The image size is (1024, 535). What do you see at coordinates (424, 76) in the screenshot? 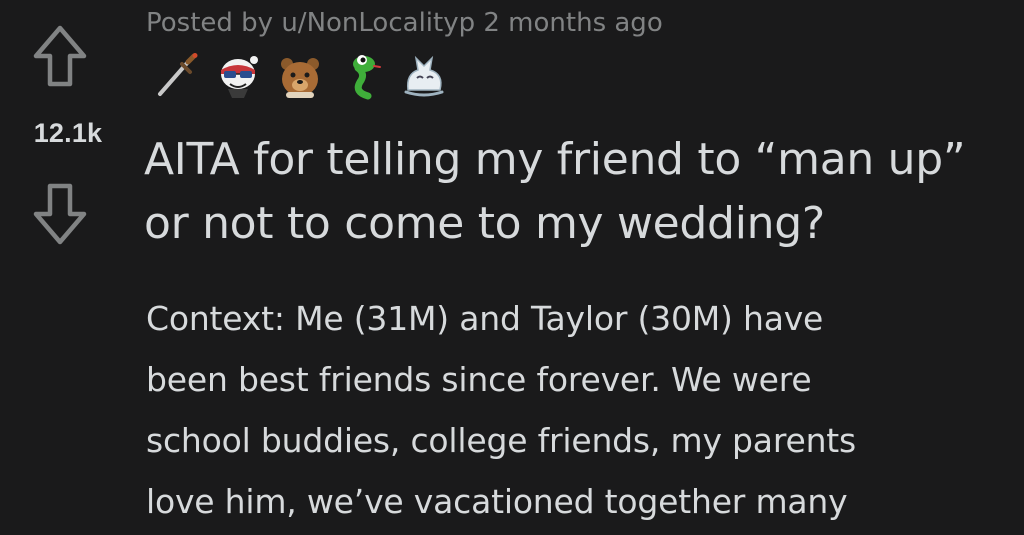
I see `cat-award-icon` at bounding box center [424, 76].